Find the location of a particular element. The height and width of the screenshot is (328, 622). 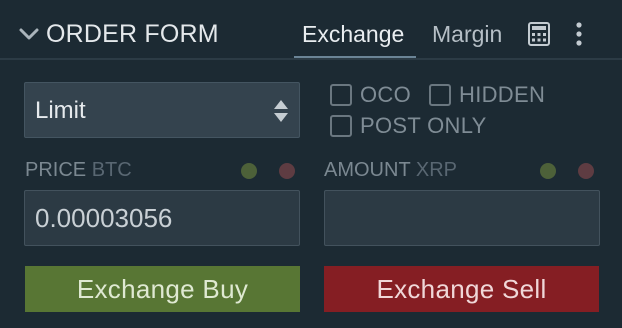

post-only-label: POST ONLY is located at coordinates (423, 125).